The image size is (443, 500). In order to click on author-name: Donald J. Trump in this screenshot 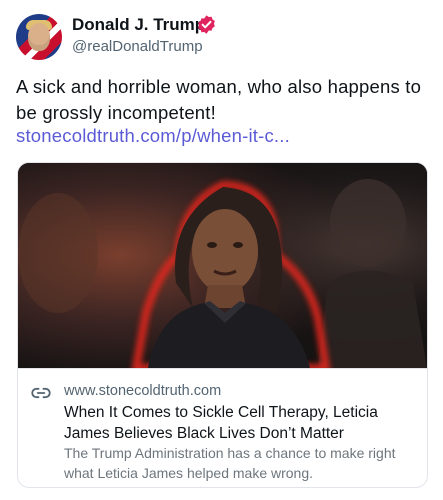, I will do `click(138, 25)`.